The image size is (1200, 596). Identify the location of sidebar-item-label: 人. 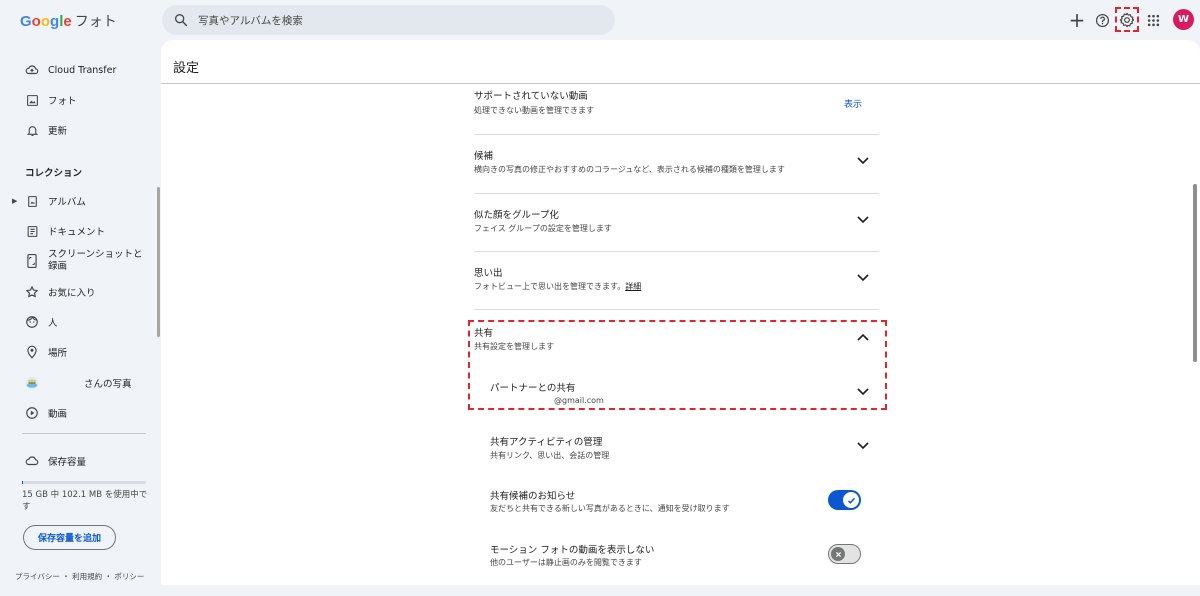
(53, 323).